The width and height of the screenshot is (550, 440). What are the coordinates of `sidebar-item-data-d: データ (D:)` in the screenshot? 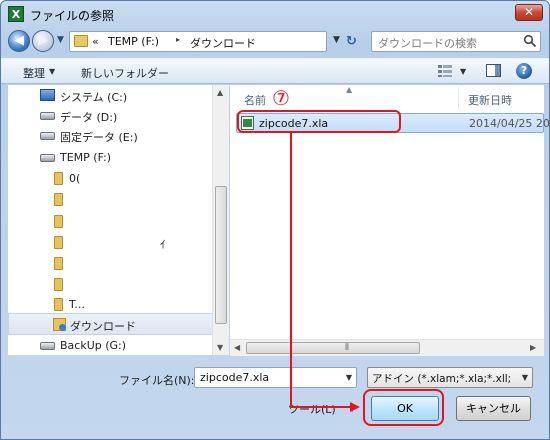 It's located at (110, 116).